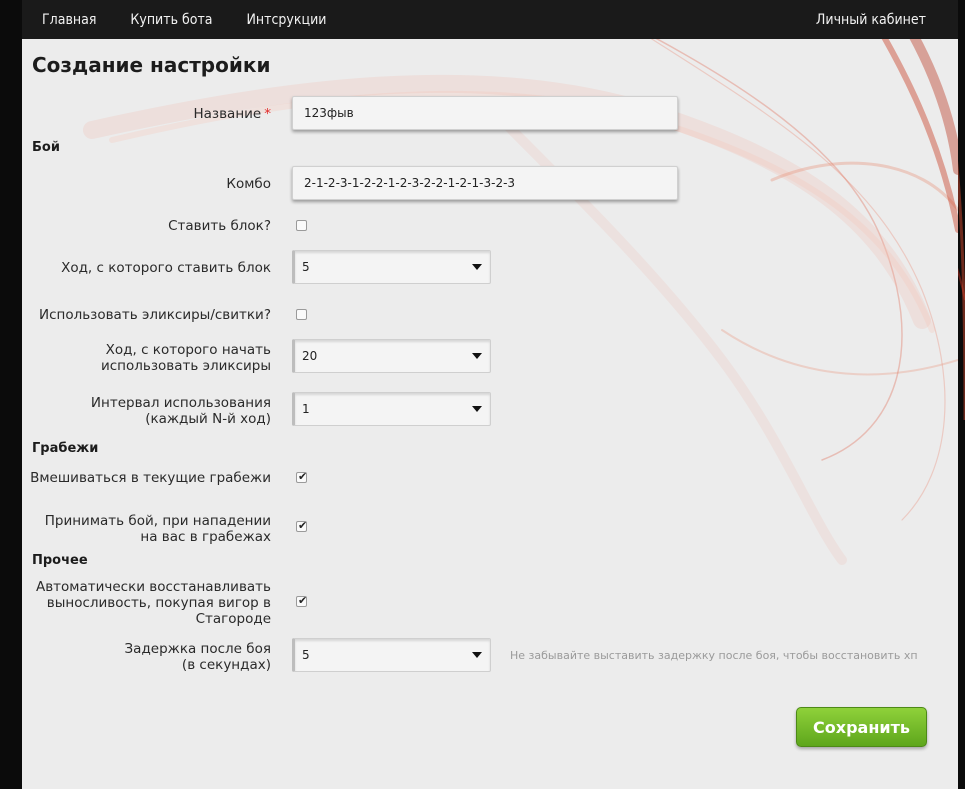 This screenshot has height=789, width=965. What do you see at coordinates (248, 184) in the screenshot?
I see `combo-label: Комбо` at bounding box center [248, 184].